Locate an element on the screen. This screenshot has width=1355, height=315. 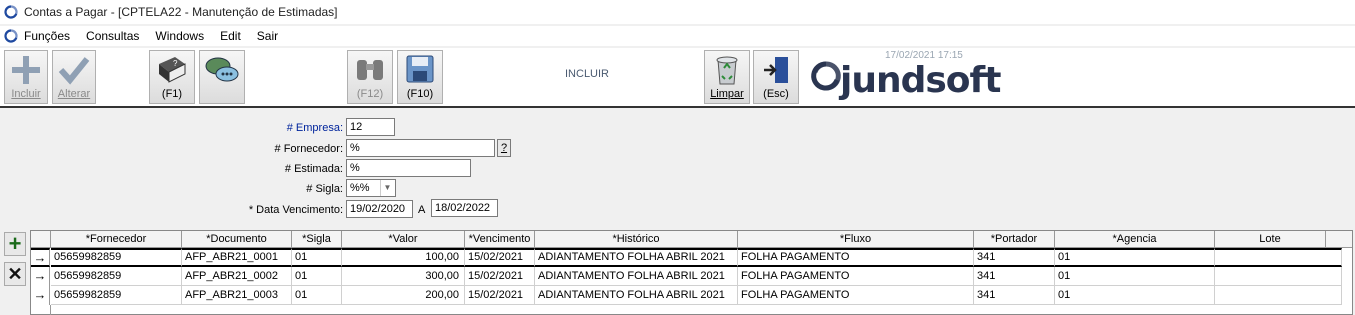
vencimento-to-input: 18/02/2022 is located at coordinates (464, 208).